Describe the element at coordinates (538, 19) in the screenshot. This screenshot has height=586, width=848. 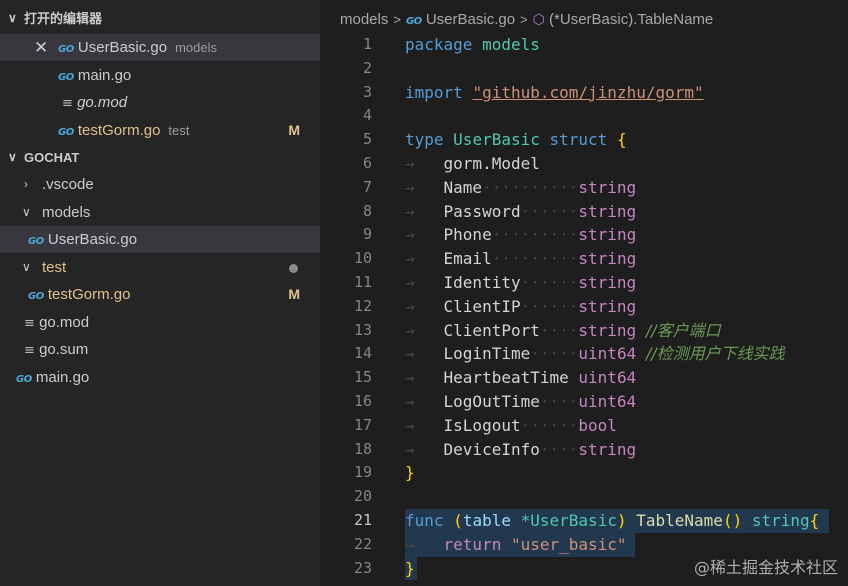
I see `method-cube-icon: ⬡` at that location.